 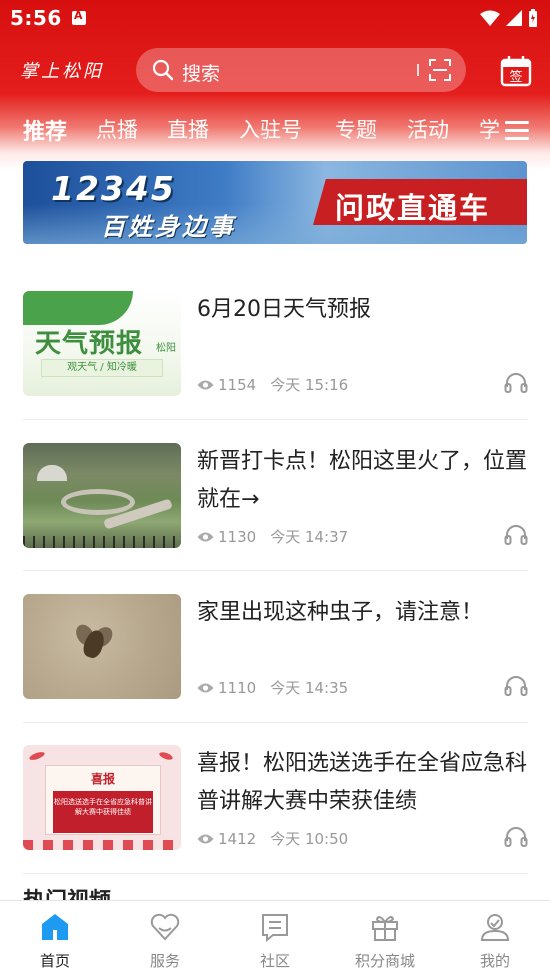 I want to click on nav-points-mall: 积分商城, so click(x=385, y=940).